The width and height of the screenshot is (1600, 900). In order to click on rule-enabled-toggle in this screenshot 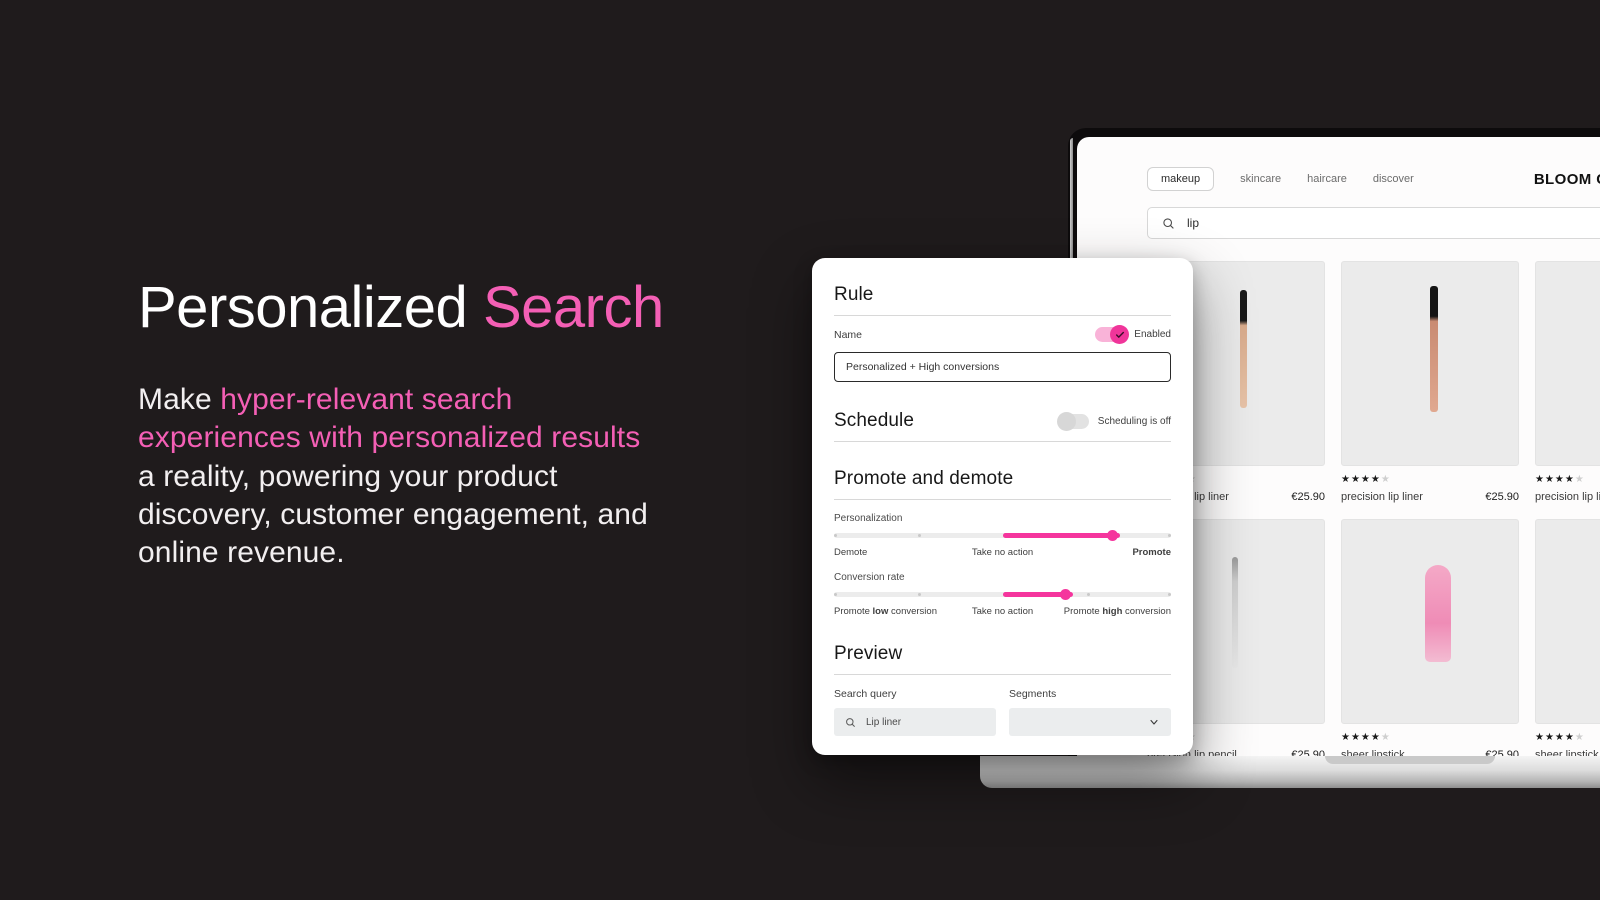, I will do `click(1112, 334)`.